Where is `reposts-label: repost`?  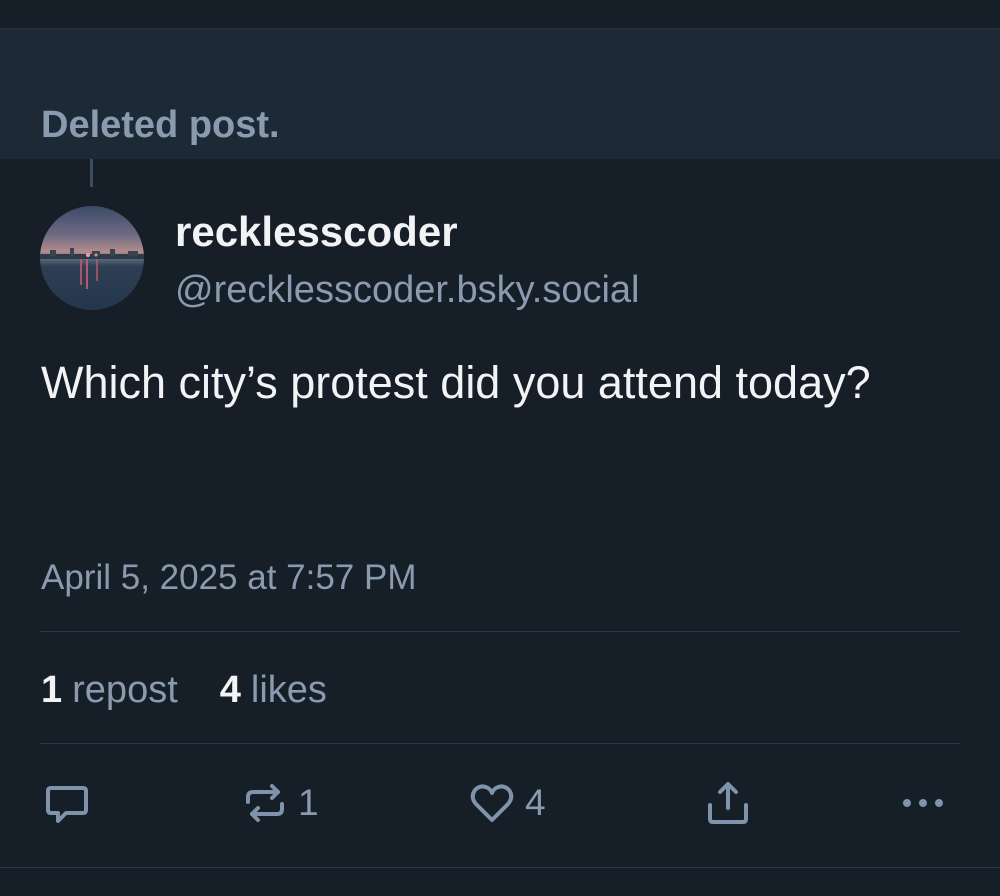 reposts-label: repost is located at coordinates (125, 690).